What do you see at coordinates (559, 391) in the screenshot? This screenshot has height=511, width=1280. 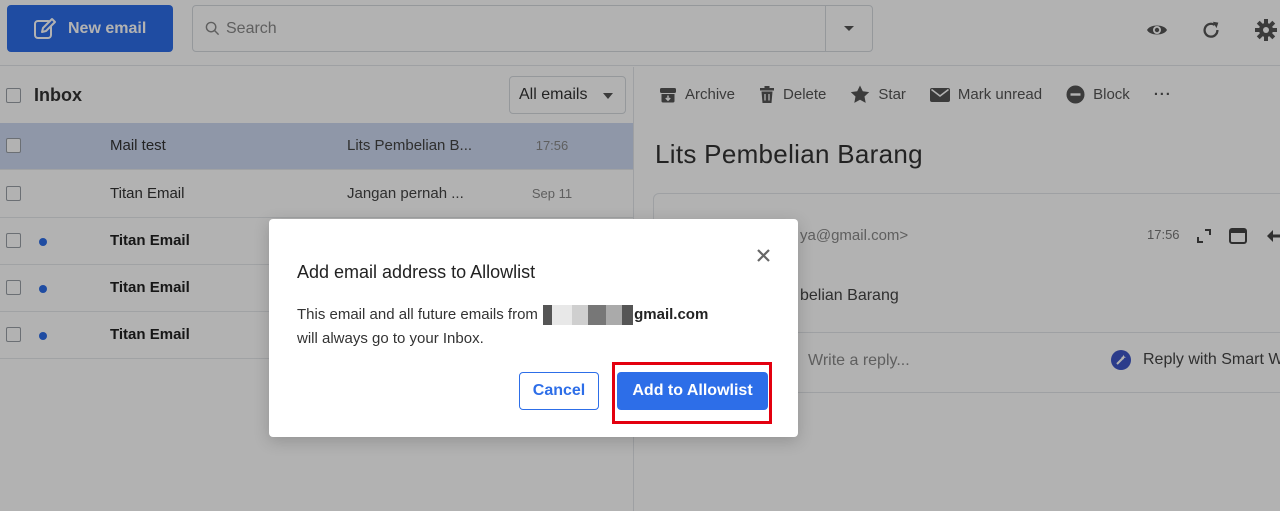 I see `cancel-button: Cancel` at bounding box center [559, 391].